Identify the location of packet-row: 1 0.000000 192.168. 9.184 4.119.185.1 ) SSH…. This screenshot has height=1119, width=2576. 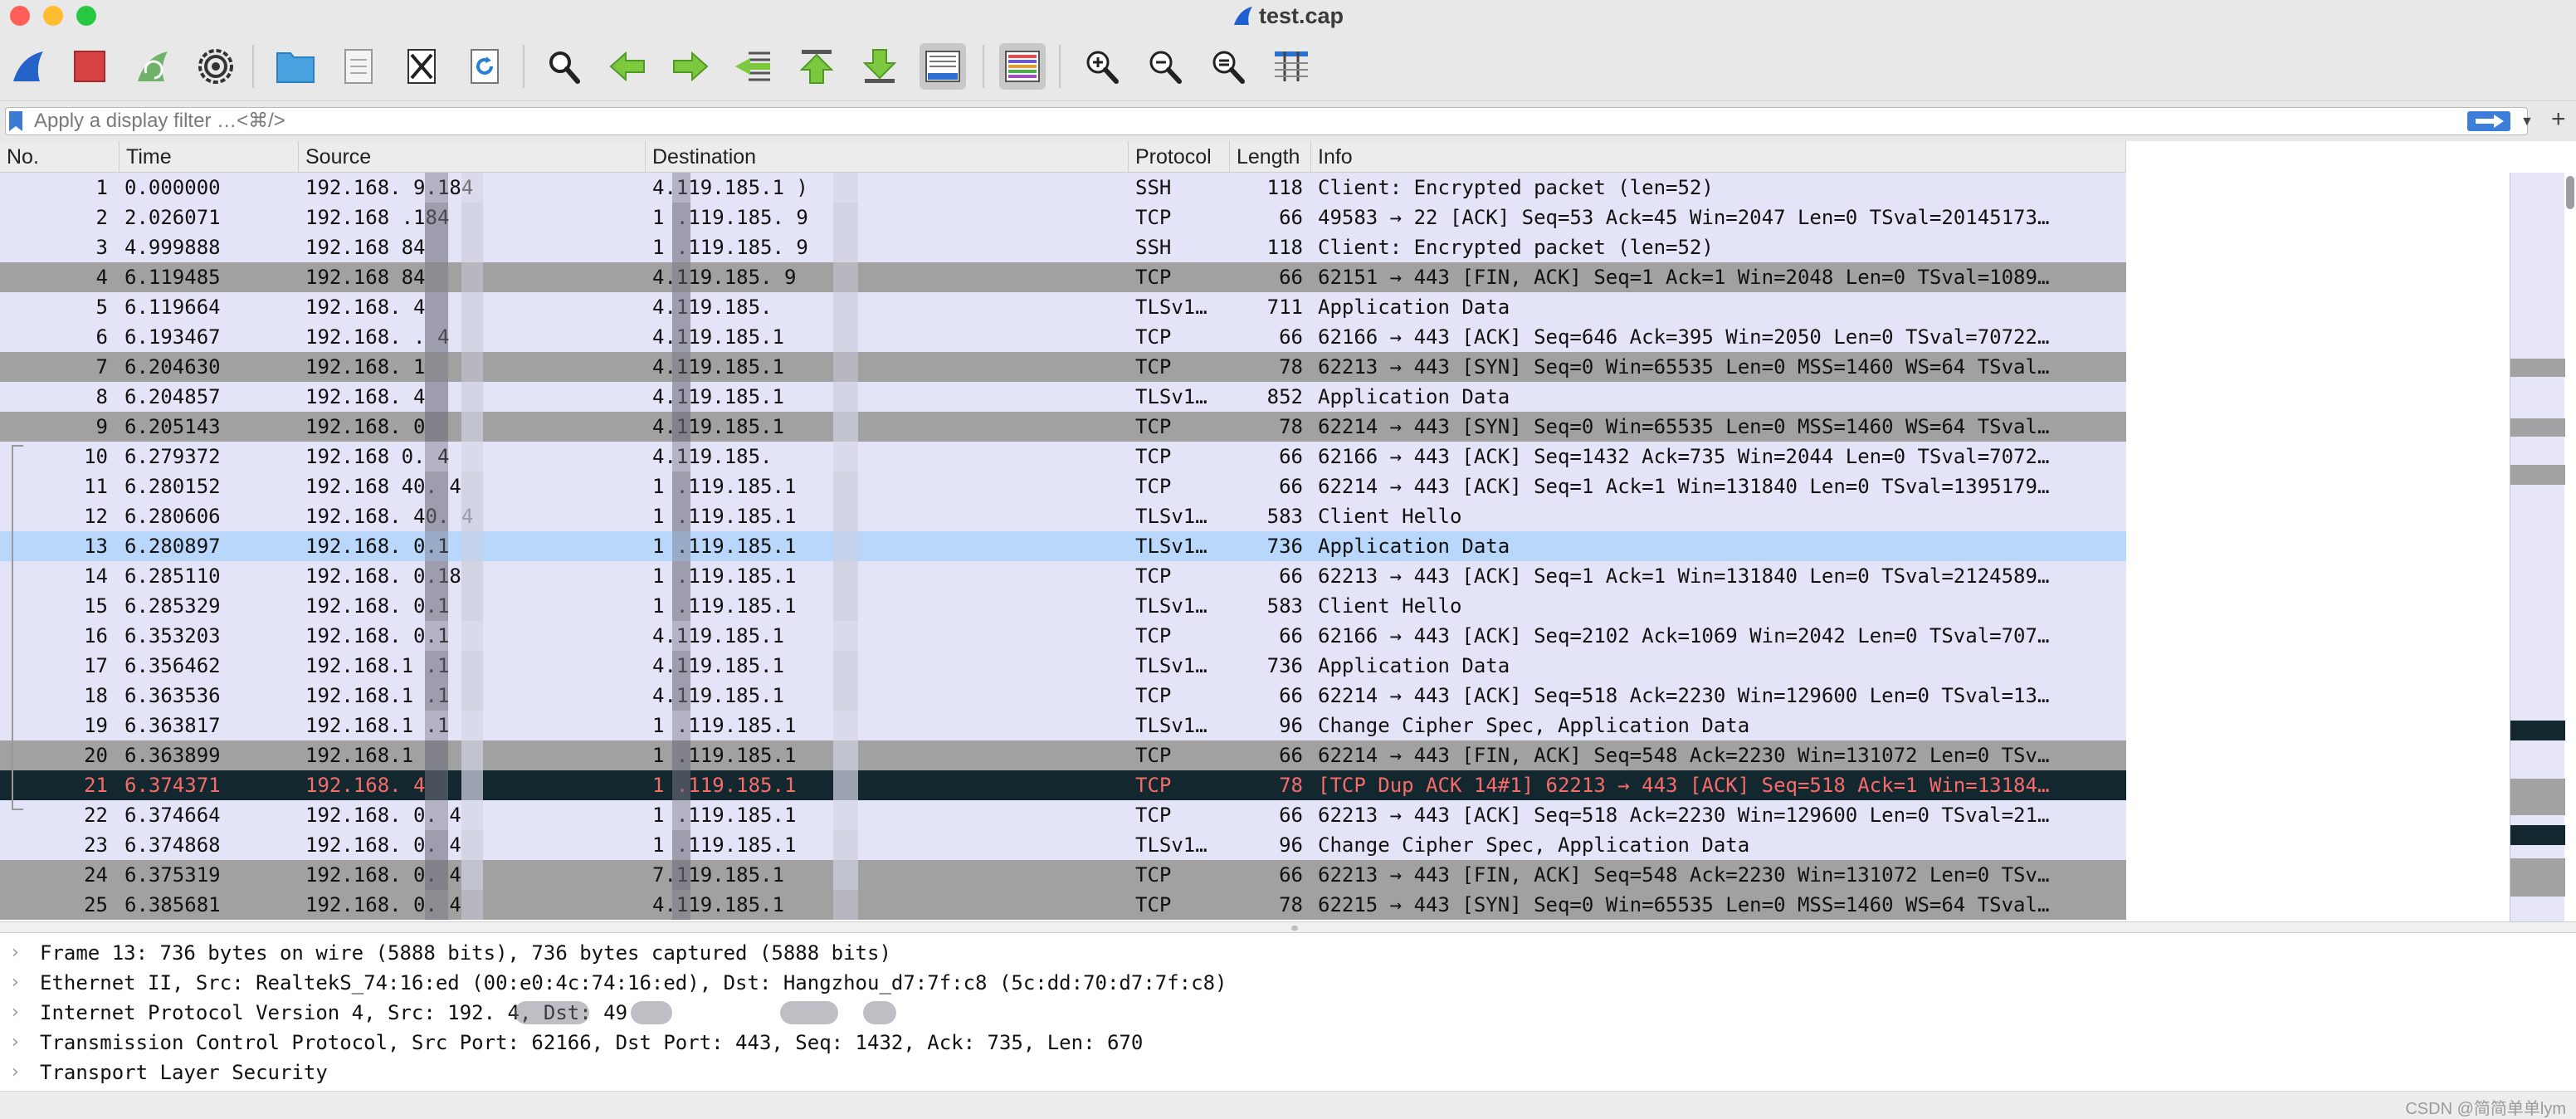
(1063, 188).